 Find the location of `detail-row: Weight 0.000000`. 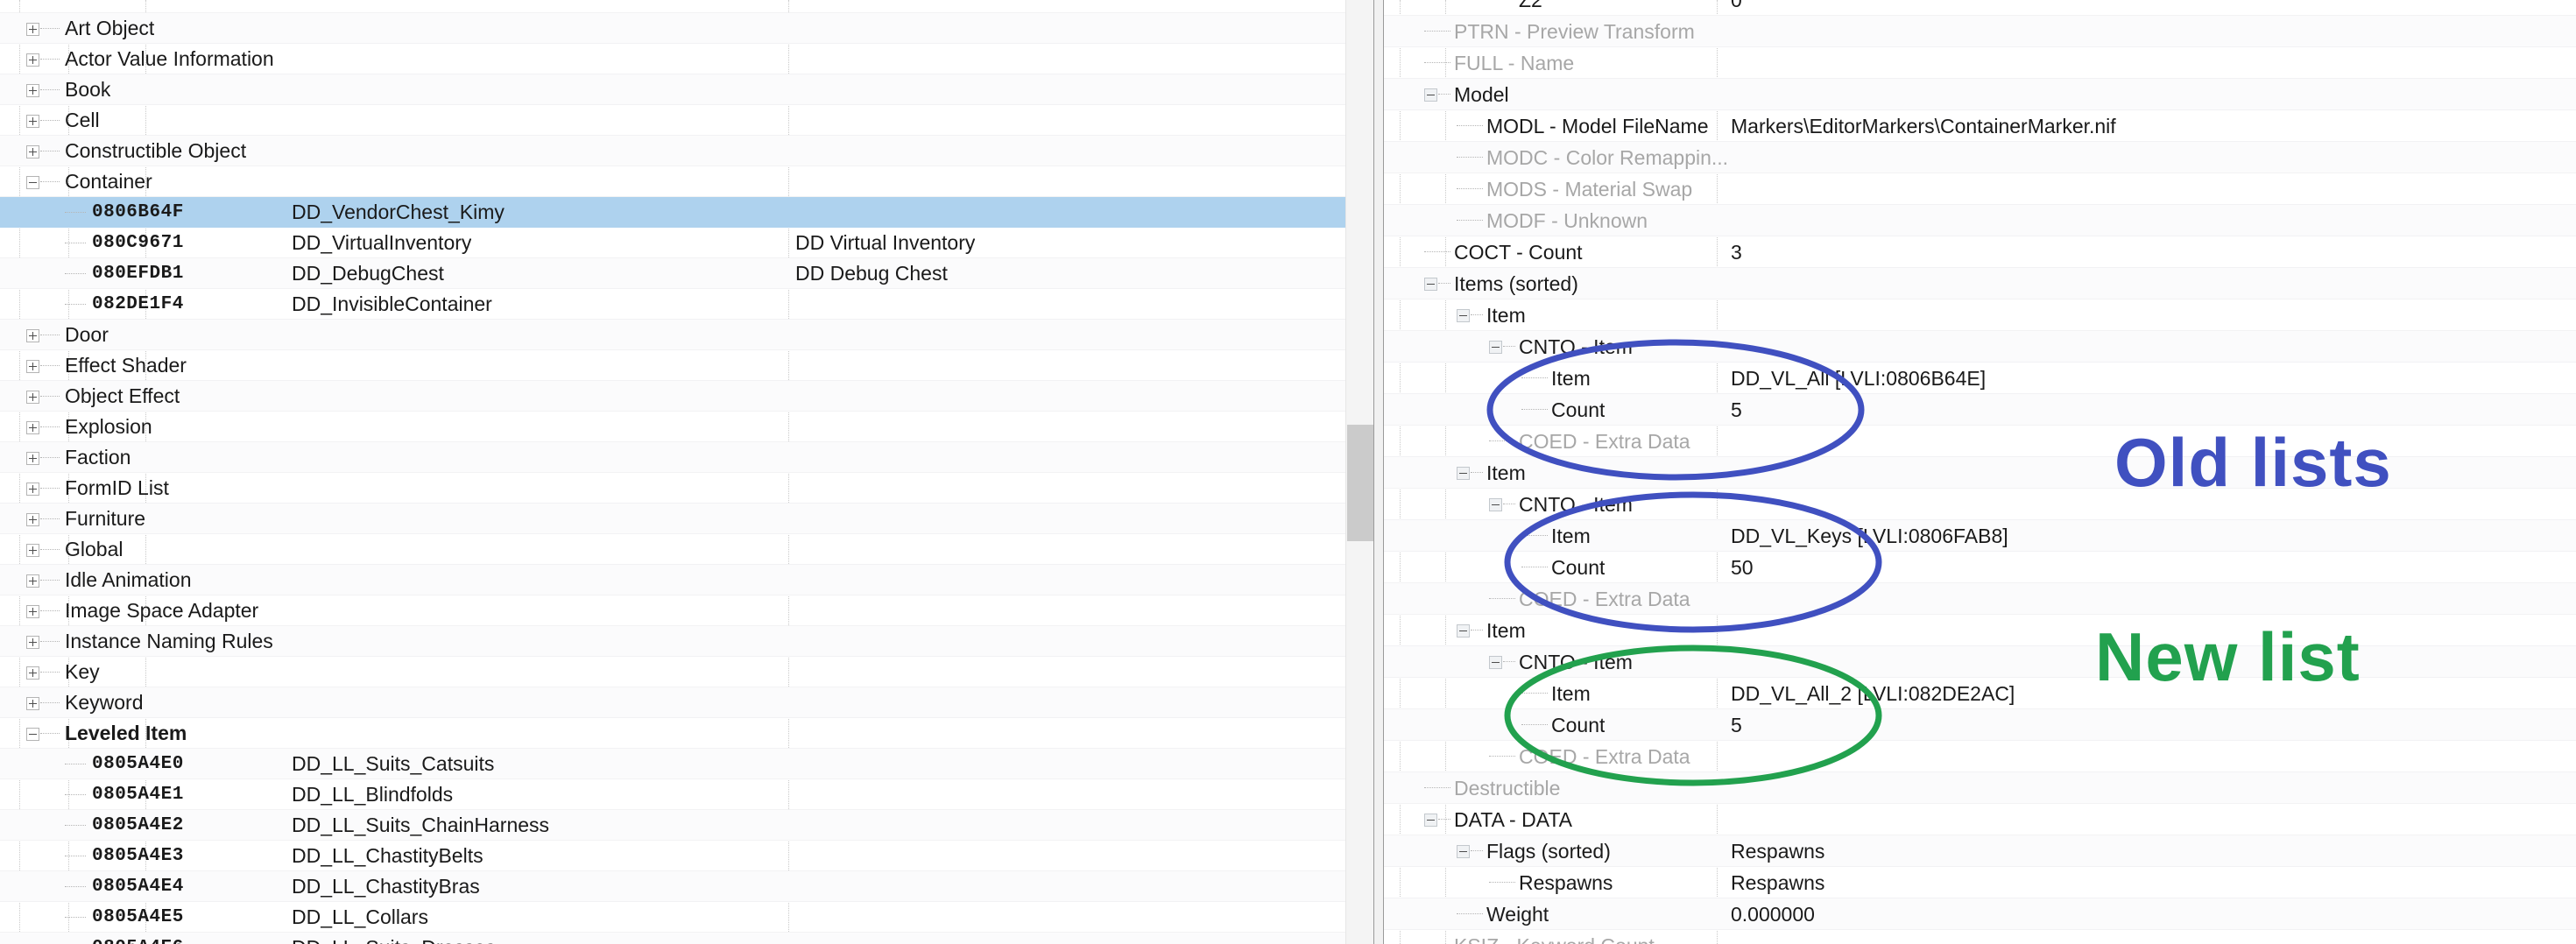

detail-row: Weight 0.000000 is located at coordinates (1980, 914).